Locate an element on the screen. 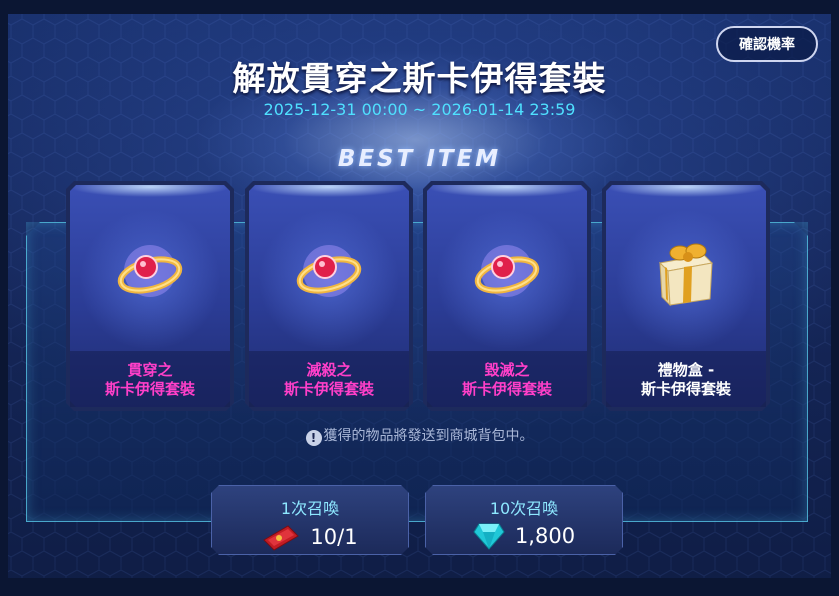  item-name-line1: 滅殺之 is located at coordinates (329, 370).